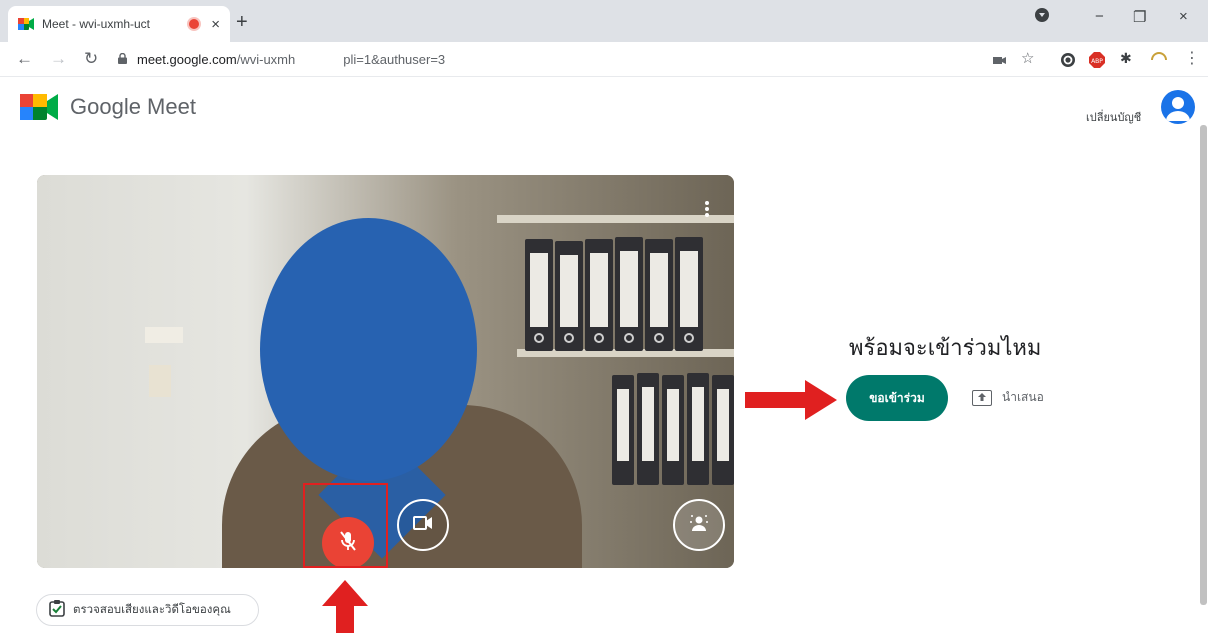 The height and width of the screenshot is (633, 1208). What do you see at coordinates (164, 335) in the screenshot?
I see `wall-sign` at bounding box center [164, 335].